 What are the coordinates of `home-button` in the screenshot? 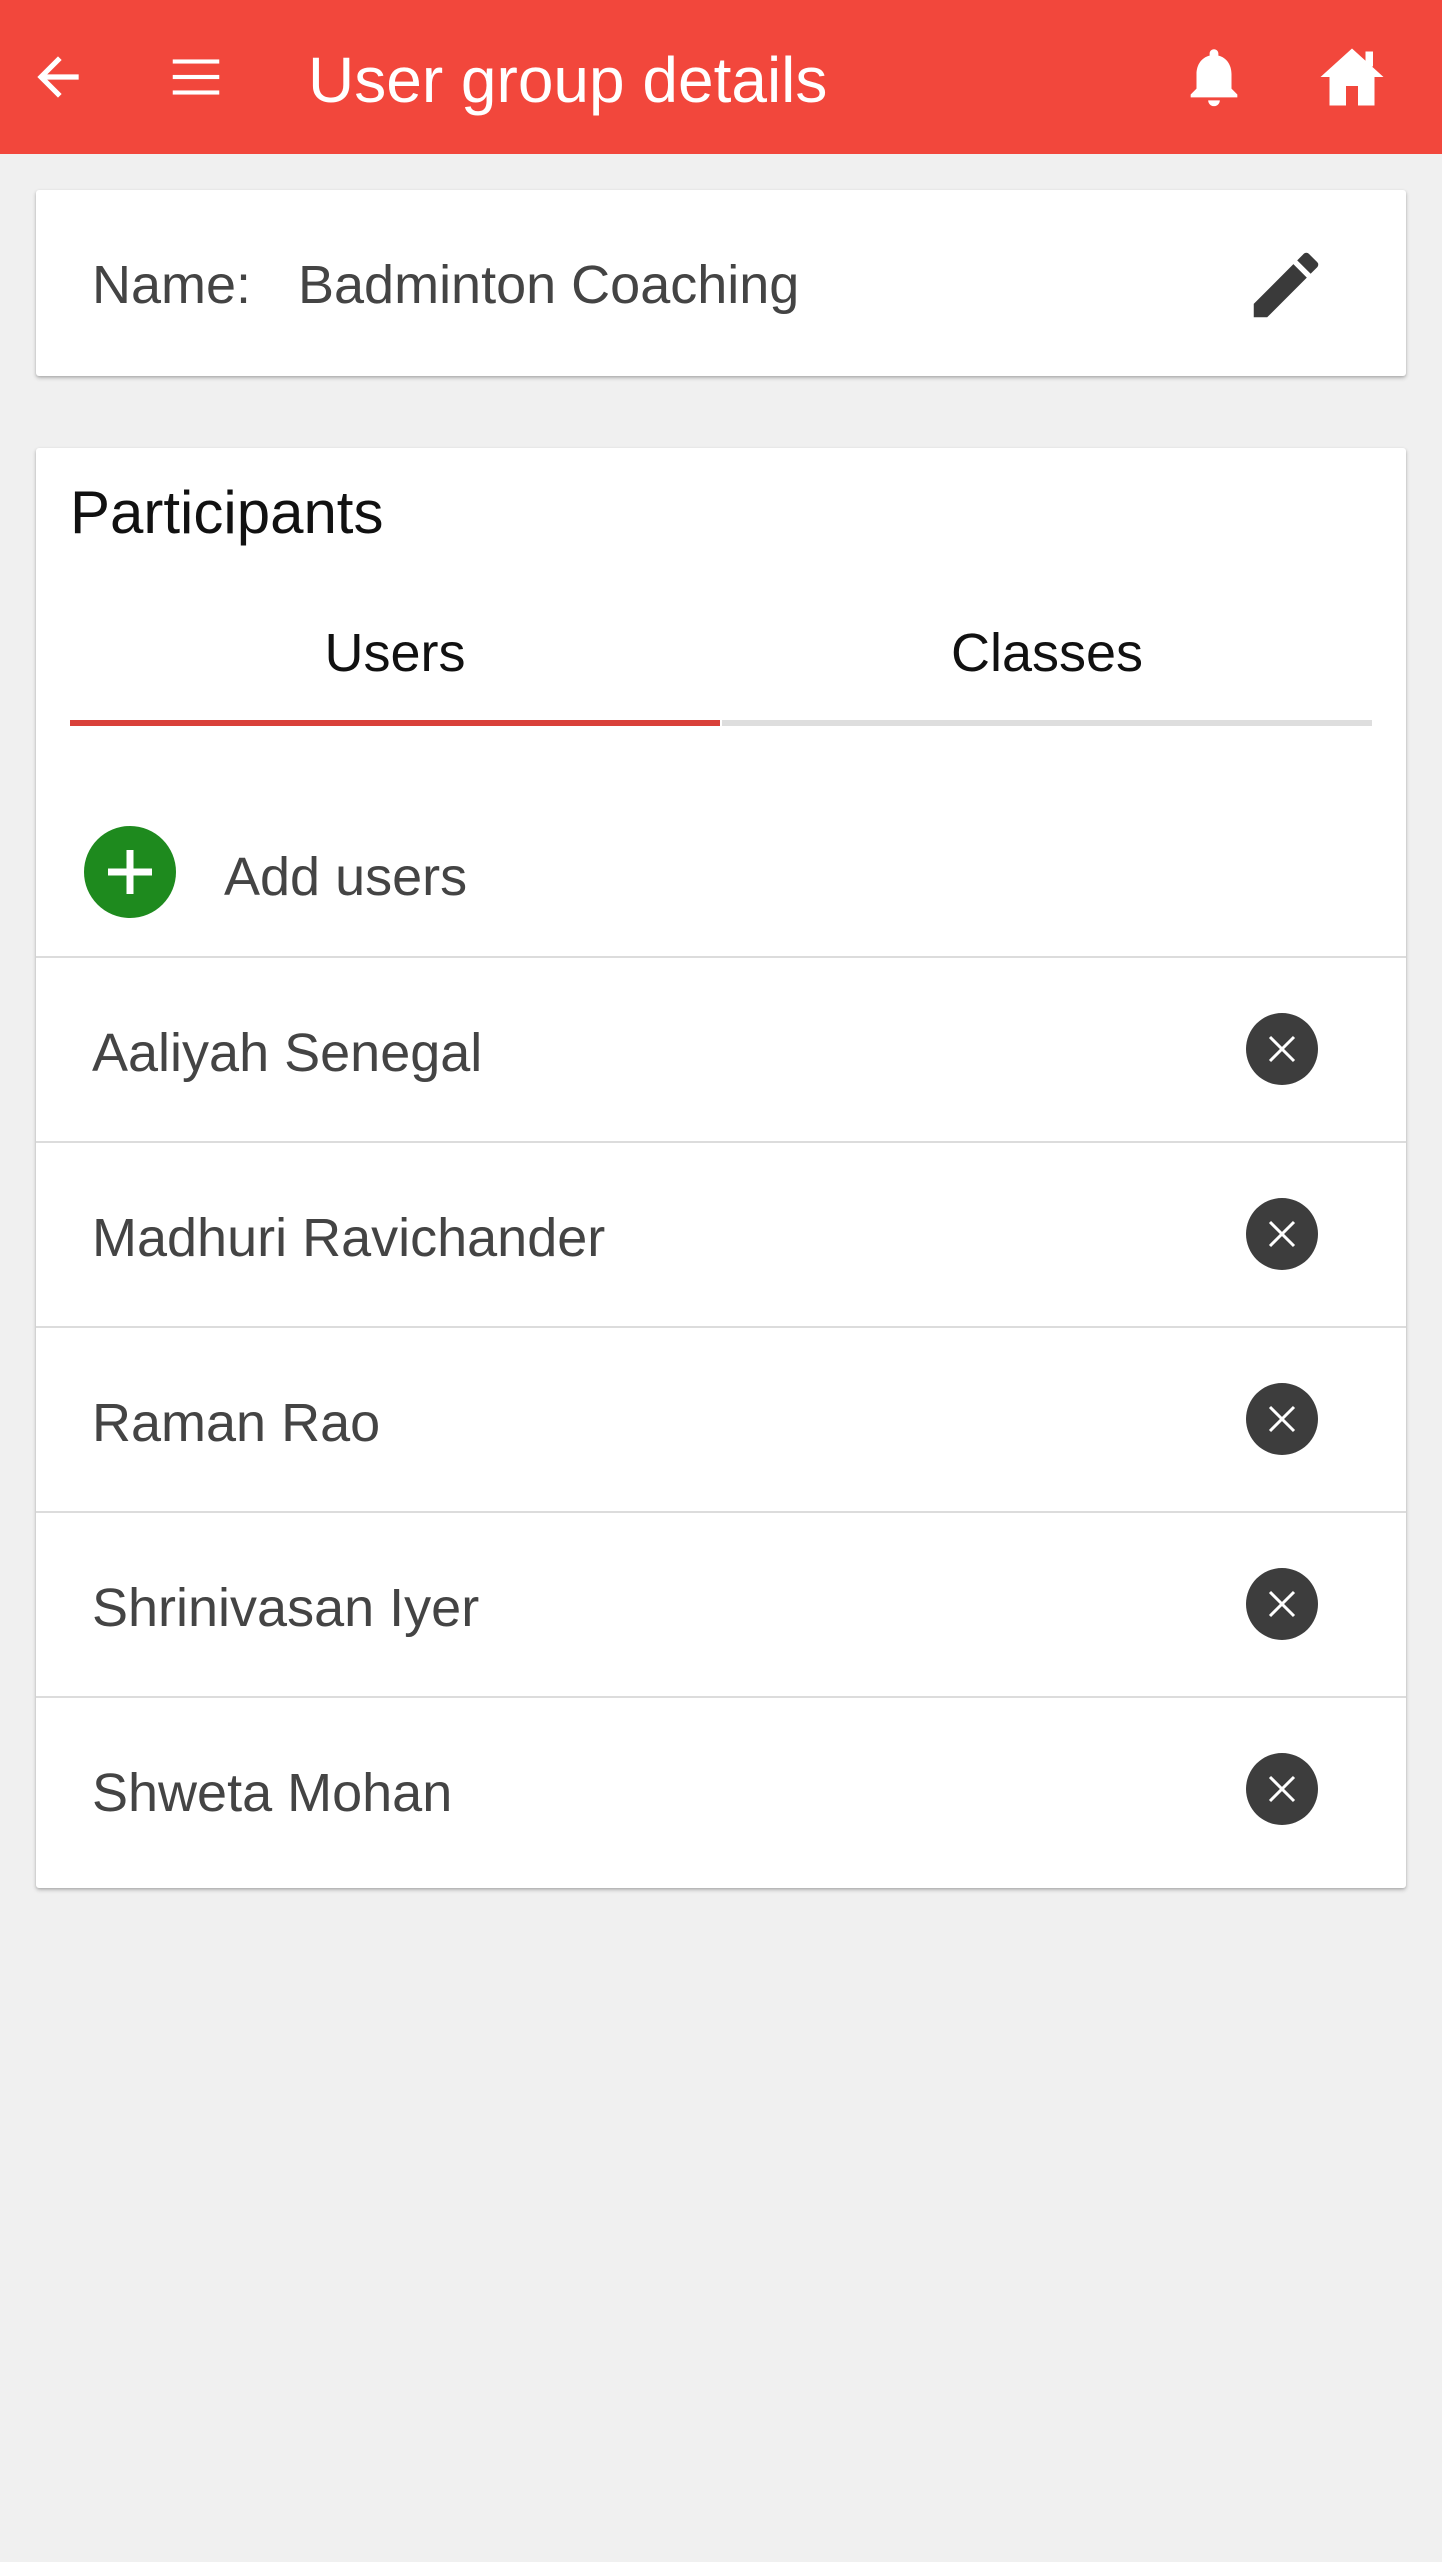 It's located at (1352, 77).